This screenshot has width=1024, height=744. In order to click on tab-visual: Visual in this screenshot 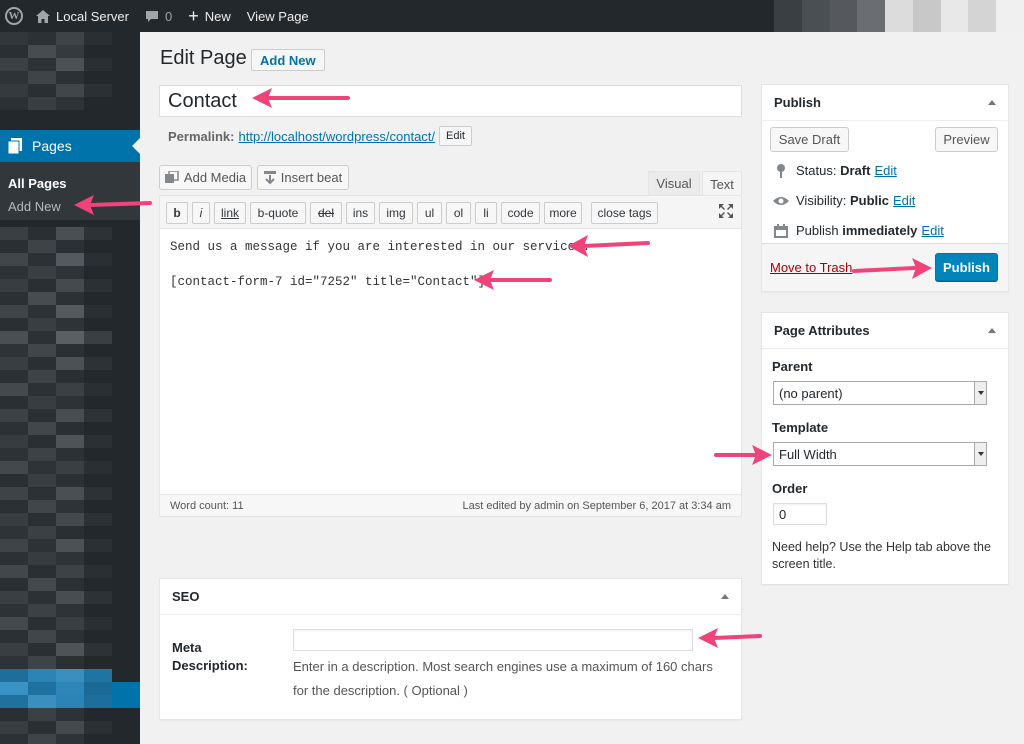, I will do `click(674, 183)`.